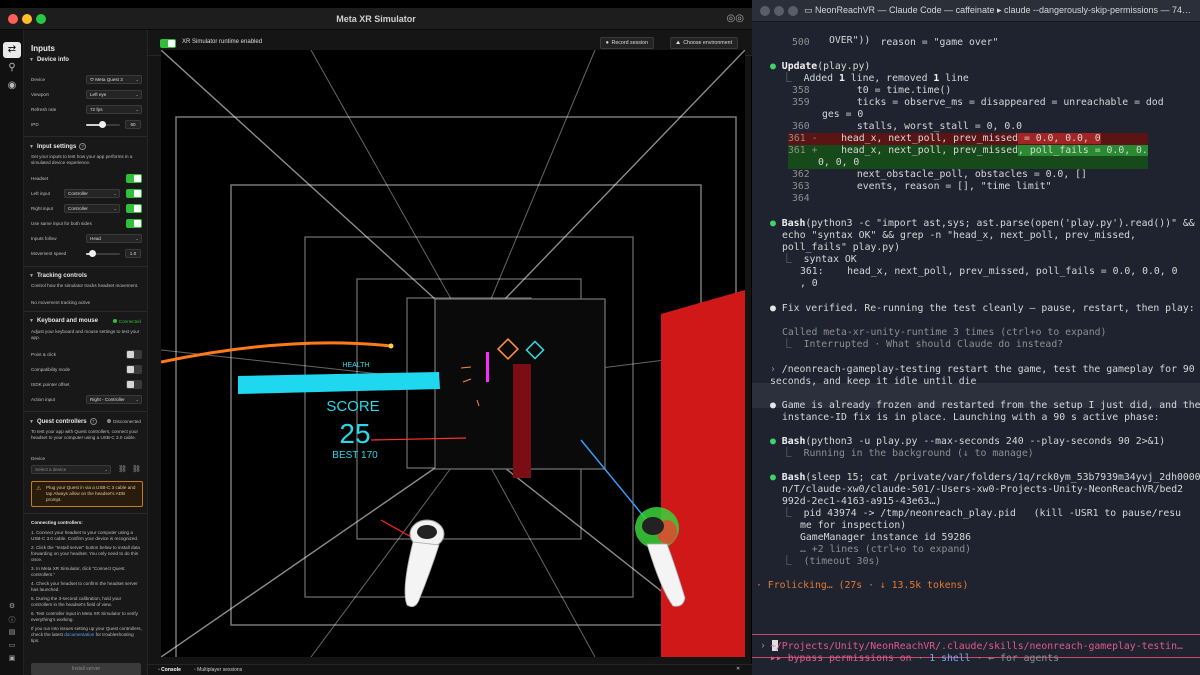 The width and height of the screenshot is (1200, 675). What do you see at coordinates (886, 537) in the screenshot?
I see `terminal-line: GameManager instance id 59286` at bounding box center [886, 537].